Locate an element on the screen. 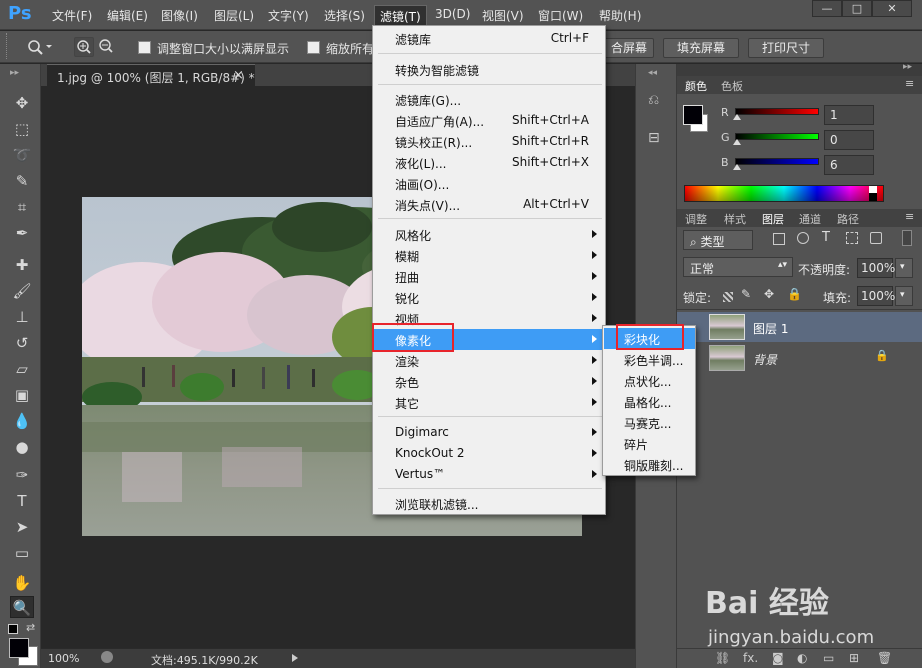  zoom-out-button is located at coordinates (107, 47).